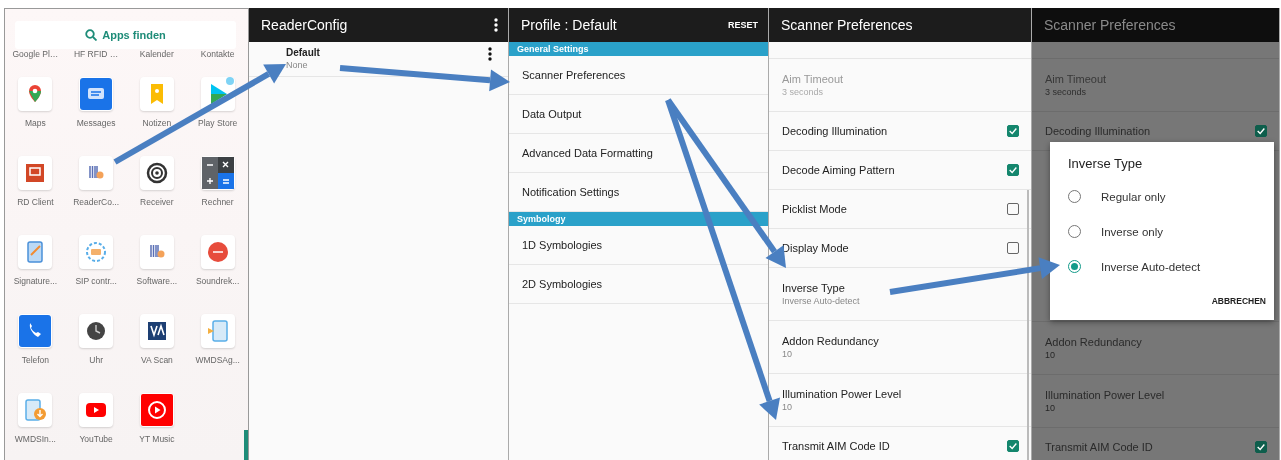  Describe the element at coordinates (96, 331) in the screenshot. I see `clock-icon` at that location.